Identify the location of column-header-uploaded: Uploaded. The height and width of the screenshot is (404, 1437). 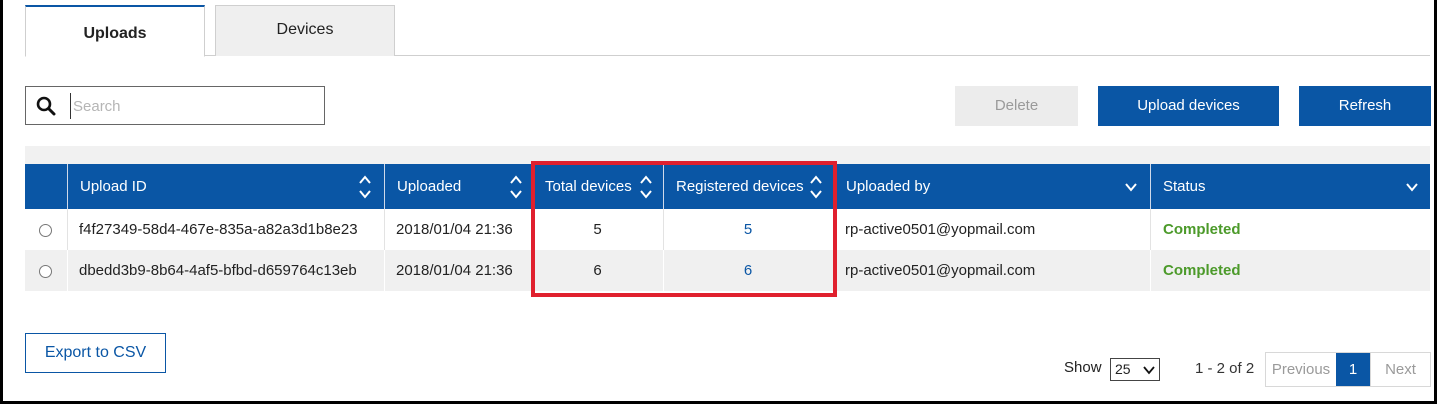
(458, 186).